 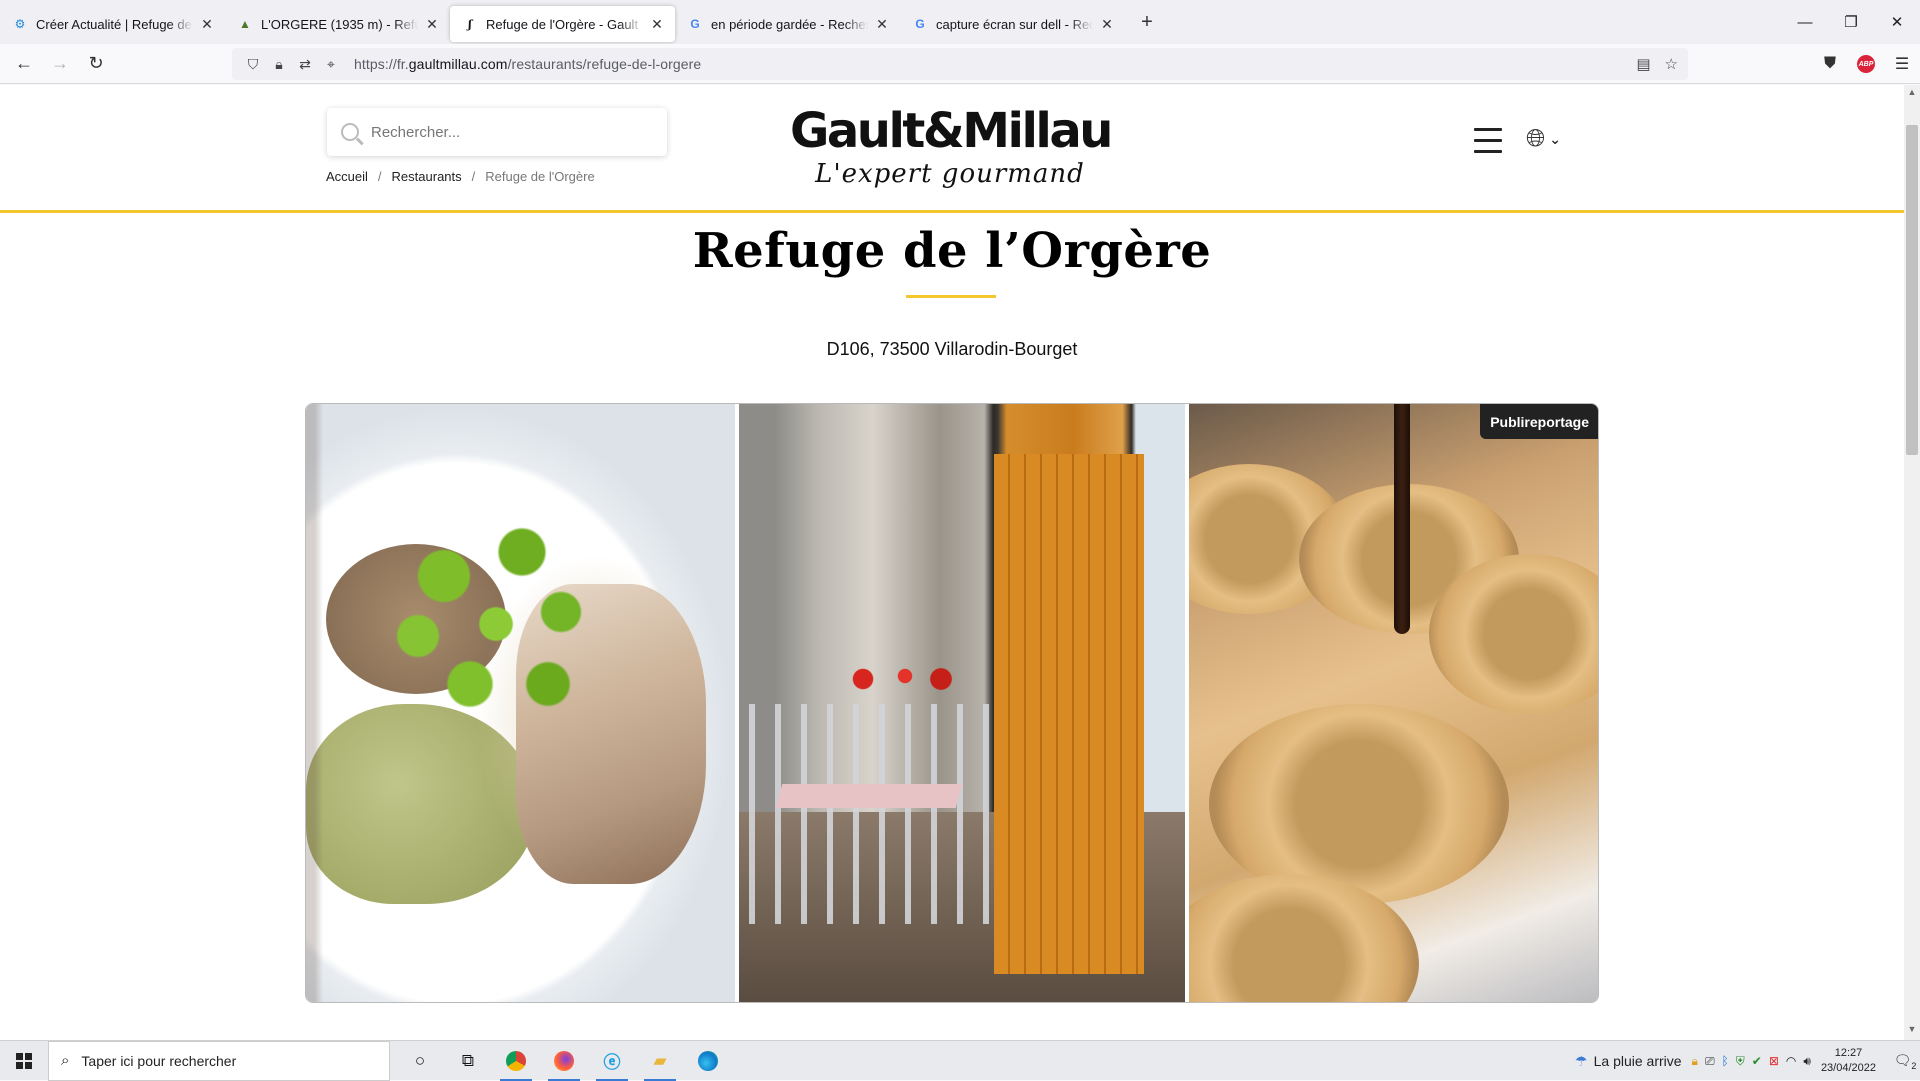 What do you see at coordinates (1905, 1061) in the screenshot?
I see `notification-center-icon: 🗨︎2` at bounding box center [1905, 1061].